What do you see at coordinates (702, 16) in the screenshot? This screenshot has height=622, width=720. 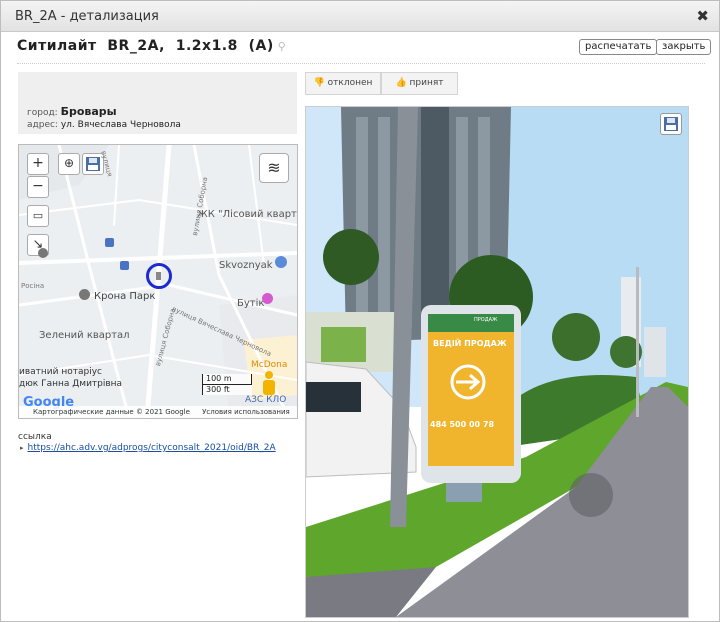 I see `close-icon: ✖` at bounding box center [702, 16].